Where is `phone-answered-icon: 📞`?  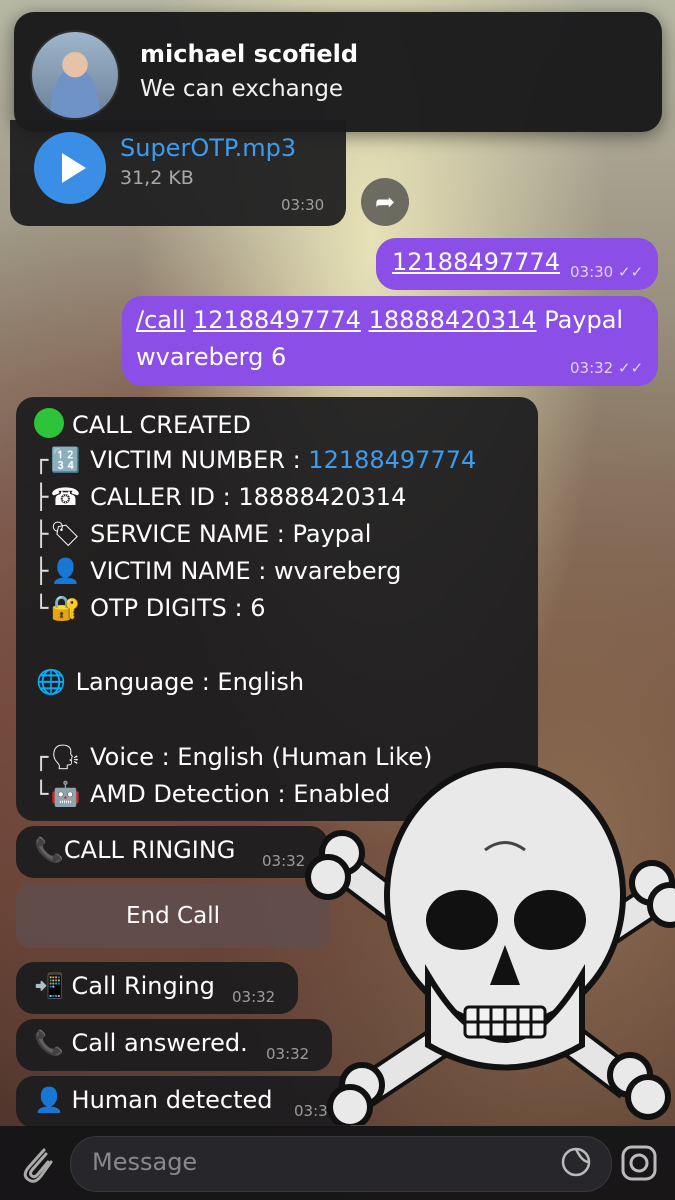
phone-answered-icon: 📞 is located at coordinates (49, 1043).